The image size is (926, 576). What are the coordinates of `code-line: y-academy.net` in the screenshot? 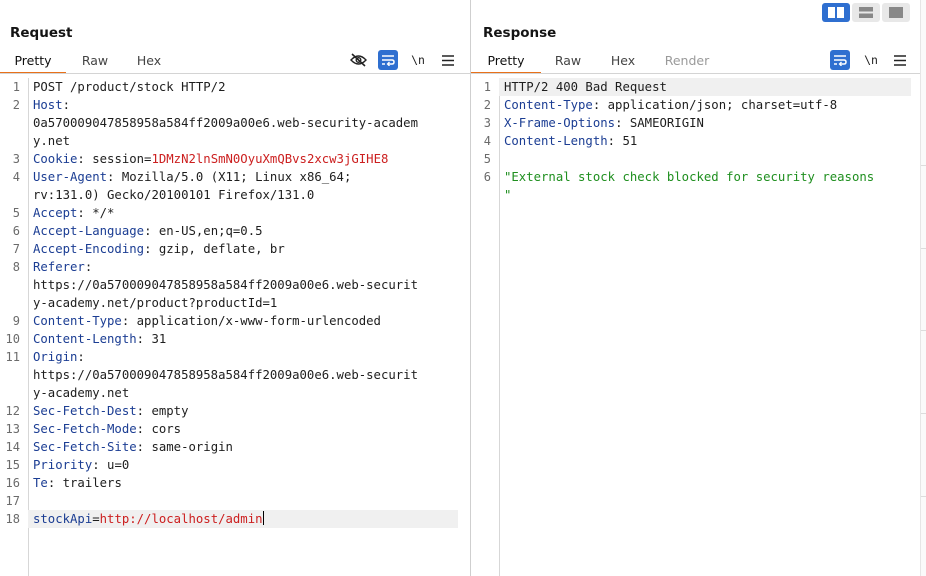 It's located at (229, 393).